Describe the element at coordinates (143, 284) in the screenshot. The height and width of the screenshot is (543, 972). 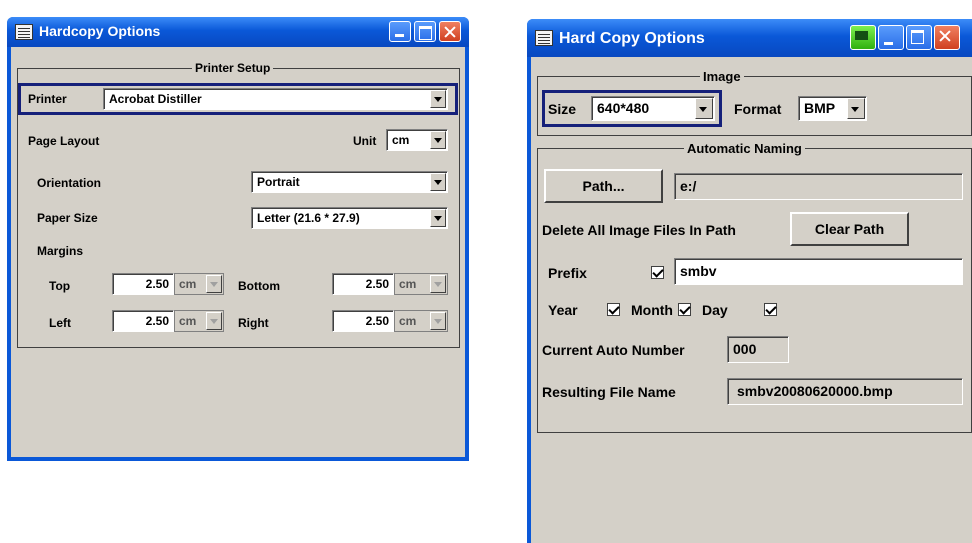
I see `top-margin-input: 2.50` at that location.